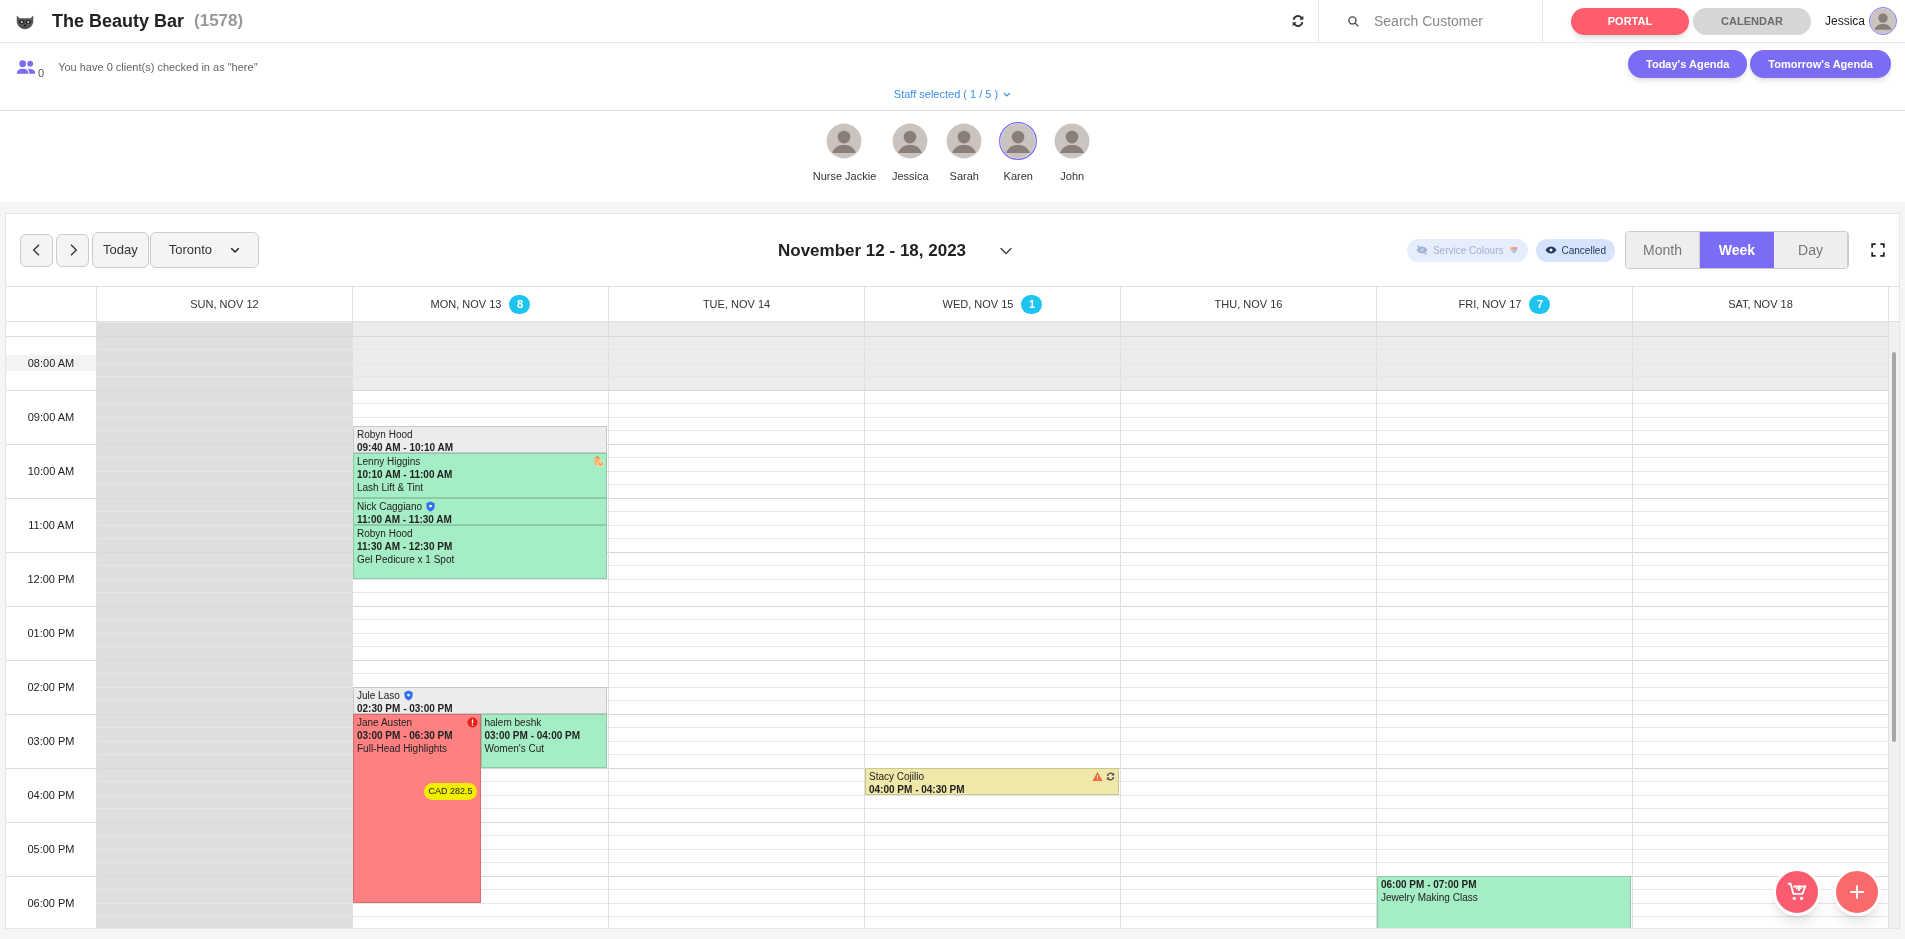 This screenshot has height=939, width=1905. Describe the element at coordinates (378, 695) in the screenshot. I see `client-name: Jule Laso` at that location.